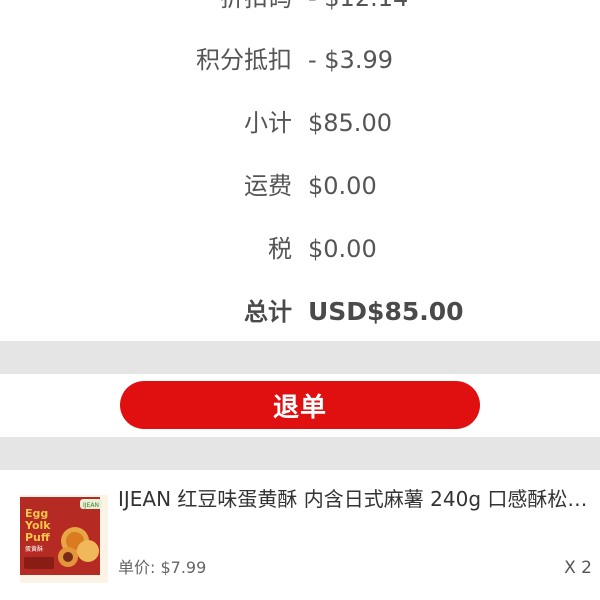 The width and height of the screenshot is (600, 600). What do you see at coordinates (91, 505) in the screenshot?
I see `package-brand-text: IJEAN` at bounding box center [91, 505].